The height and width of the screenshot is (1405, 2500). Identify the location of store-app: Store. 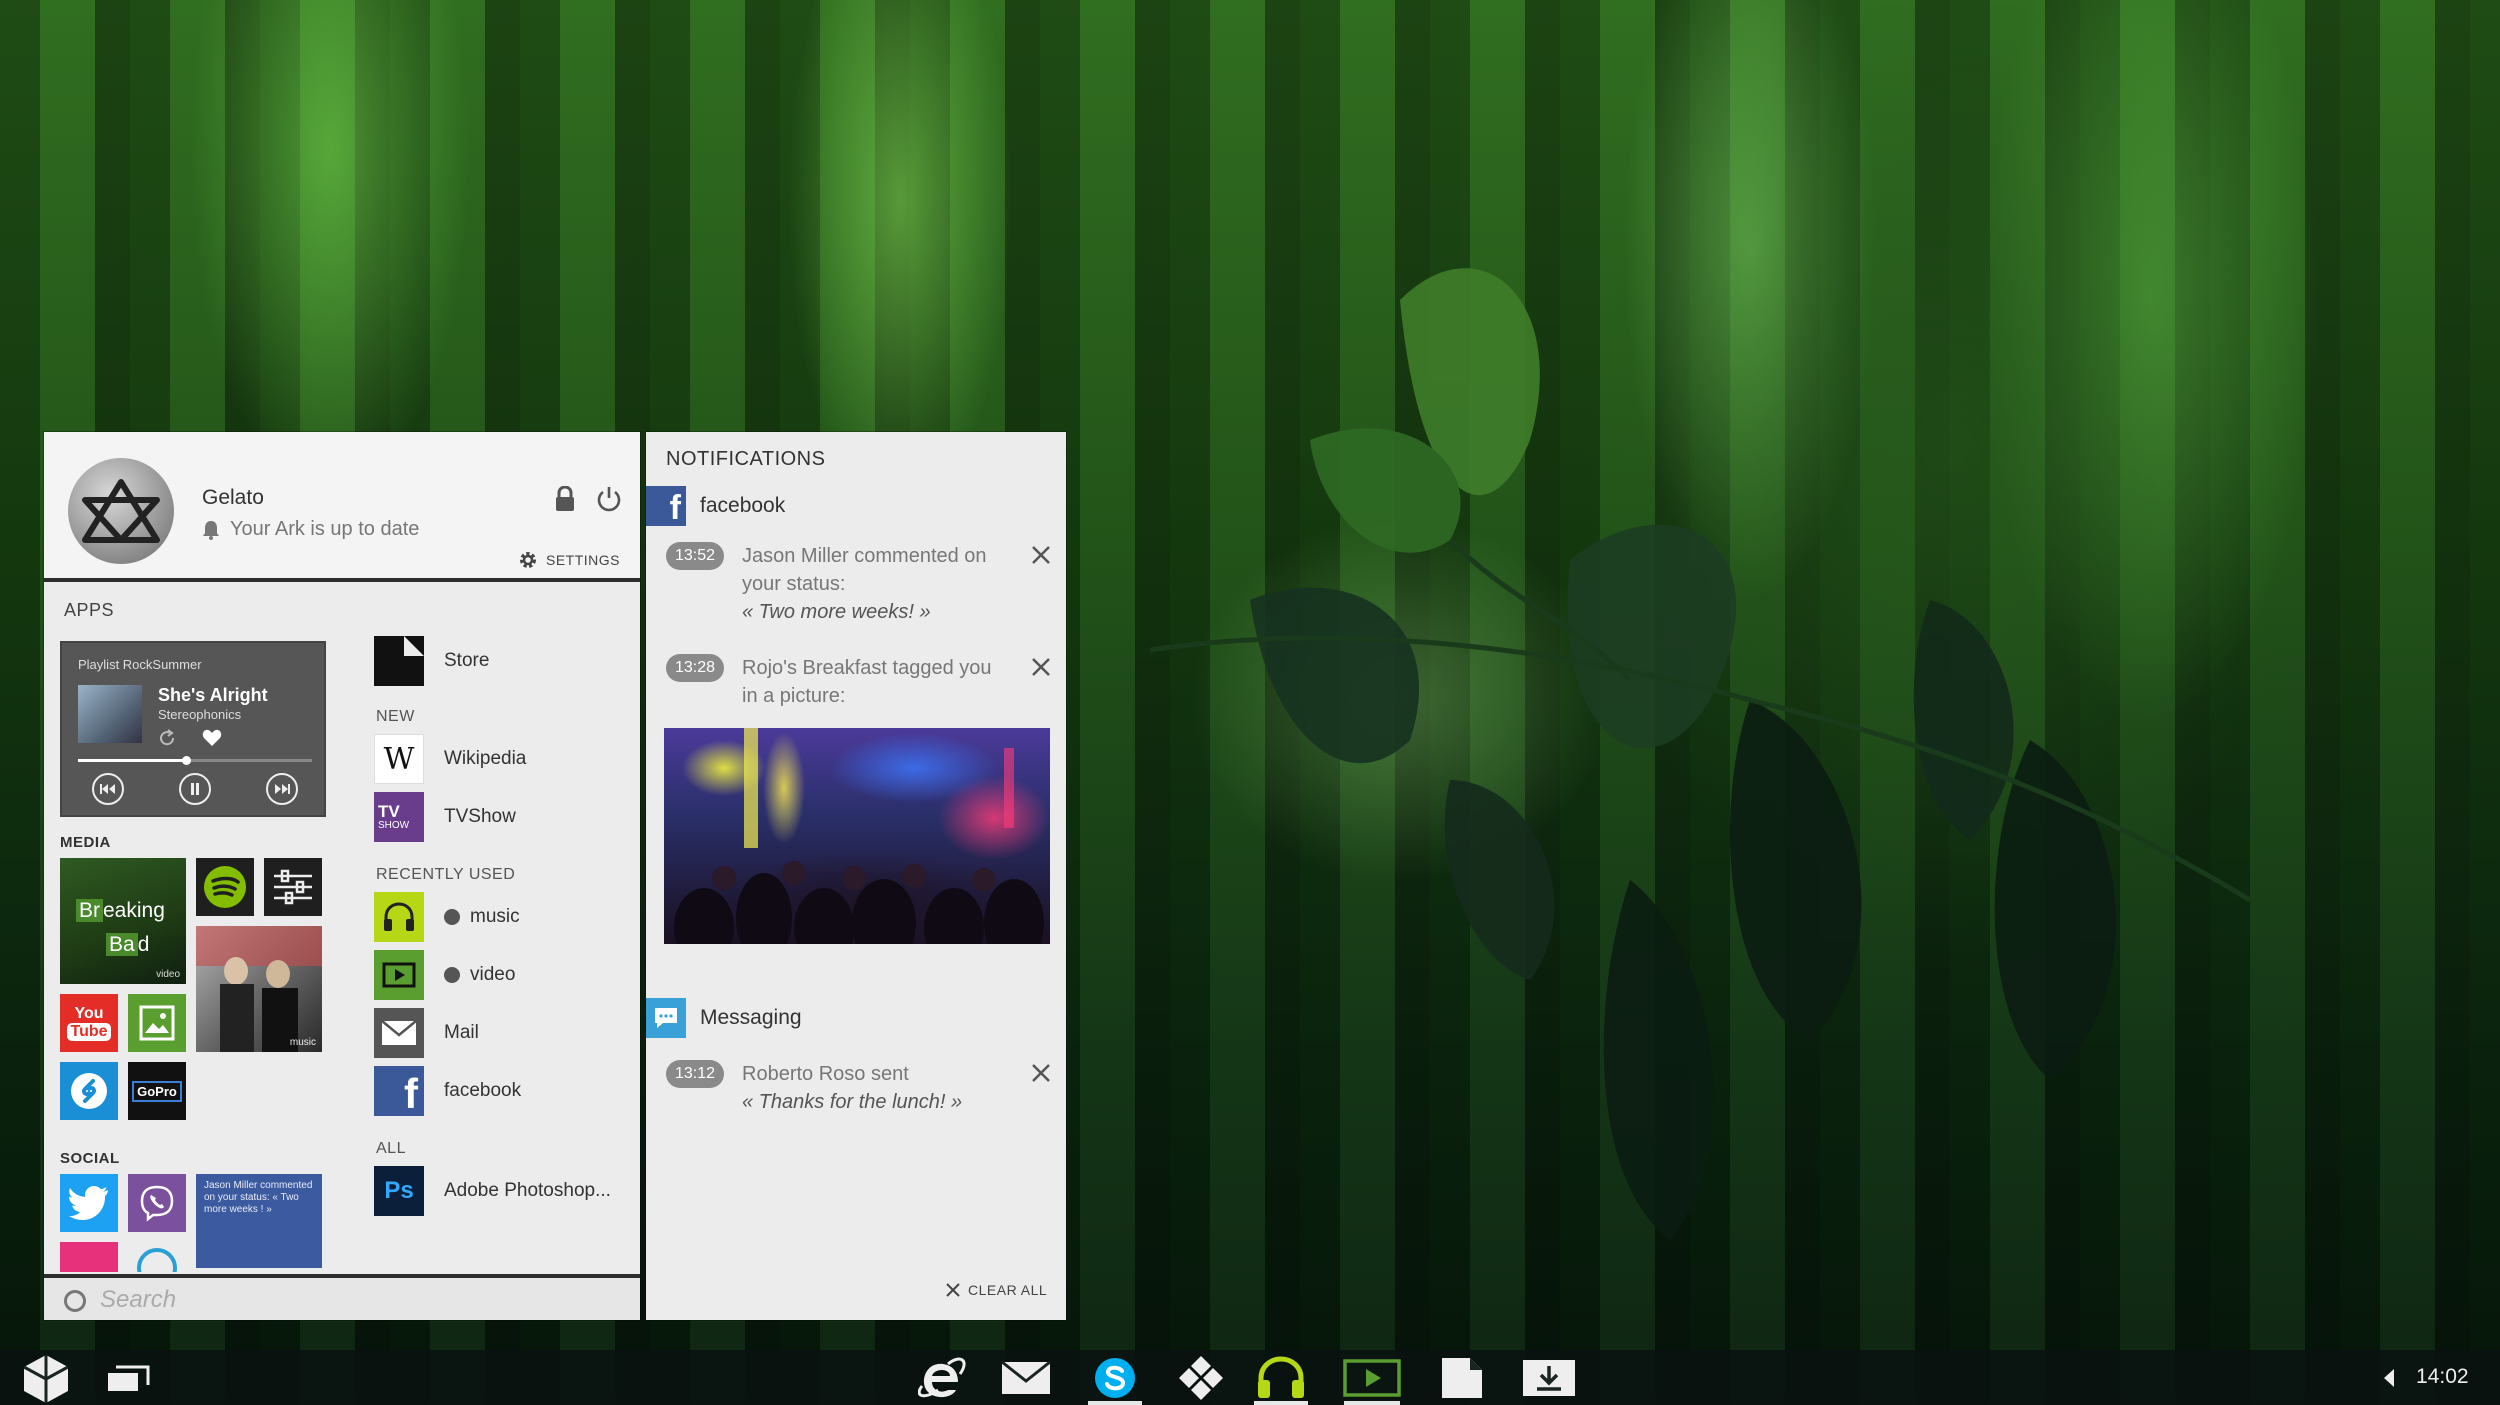
(431, 661).